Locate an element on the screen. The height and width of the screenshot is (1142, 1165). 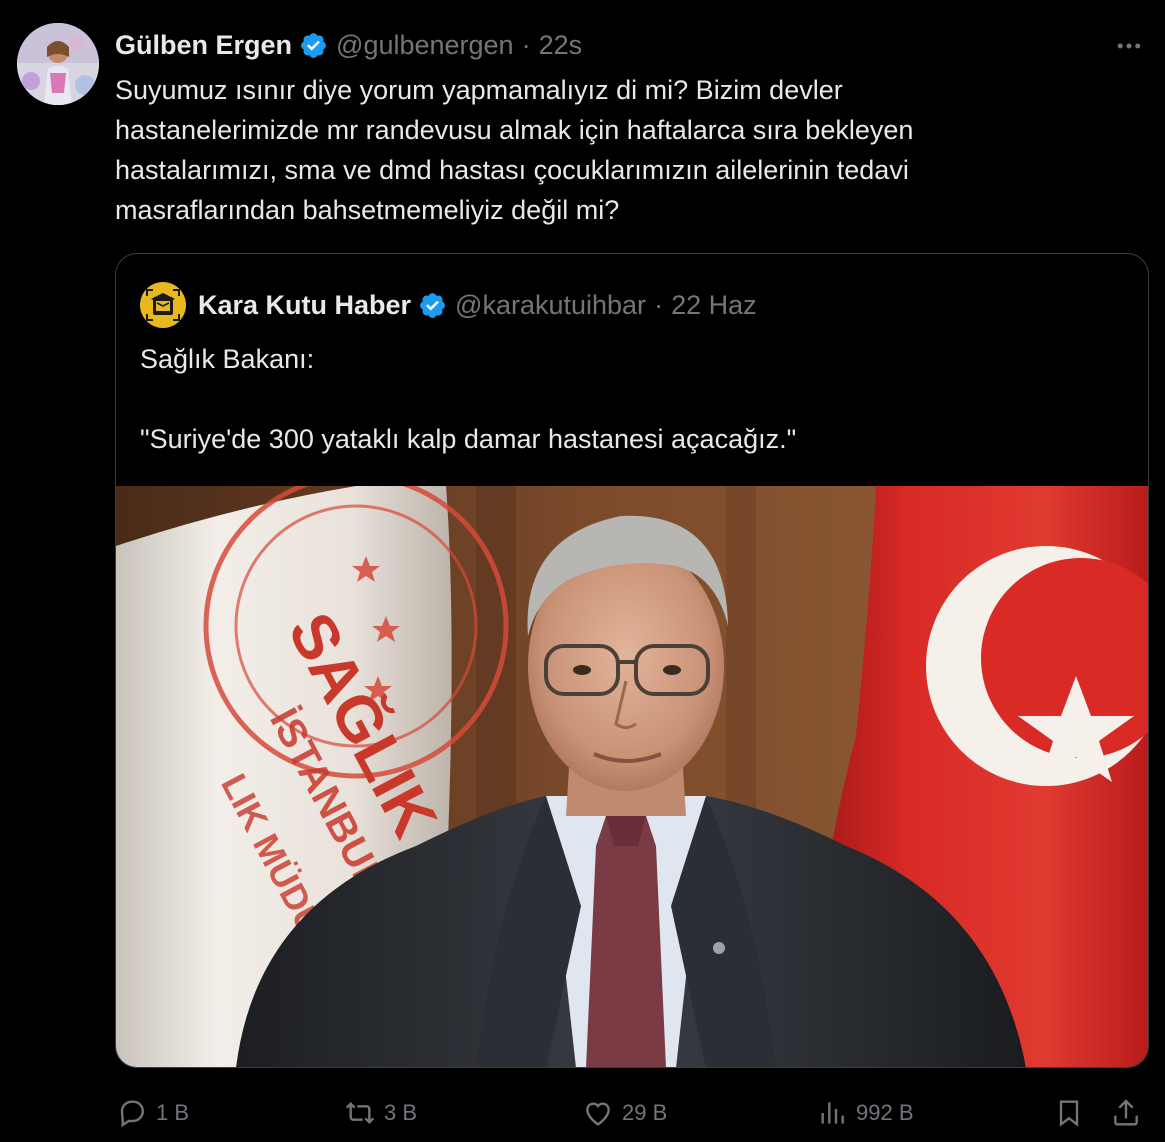
retweet-count: 3 B is located at coordinates (401, 1112).